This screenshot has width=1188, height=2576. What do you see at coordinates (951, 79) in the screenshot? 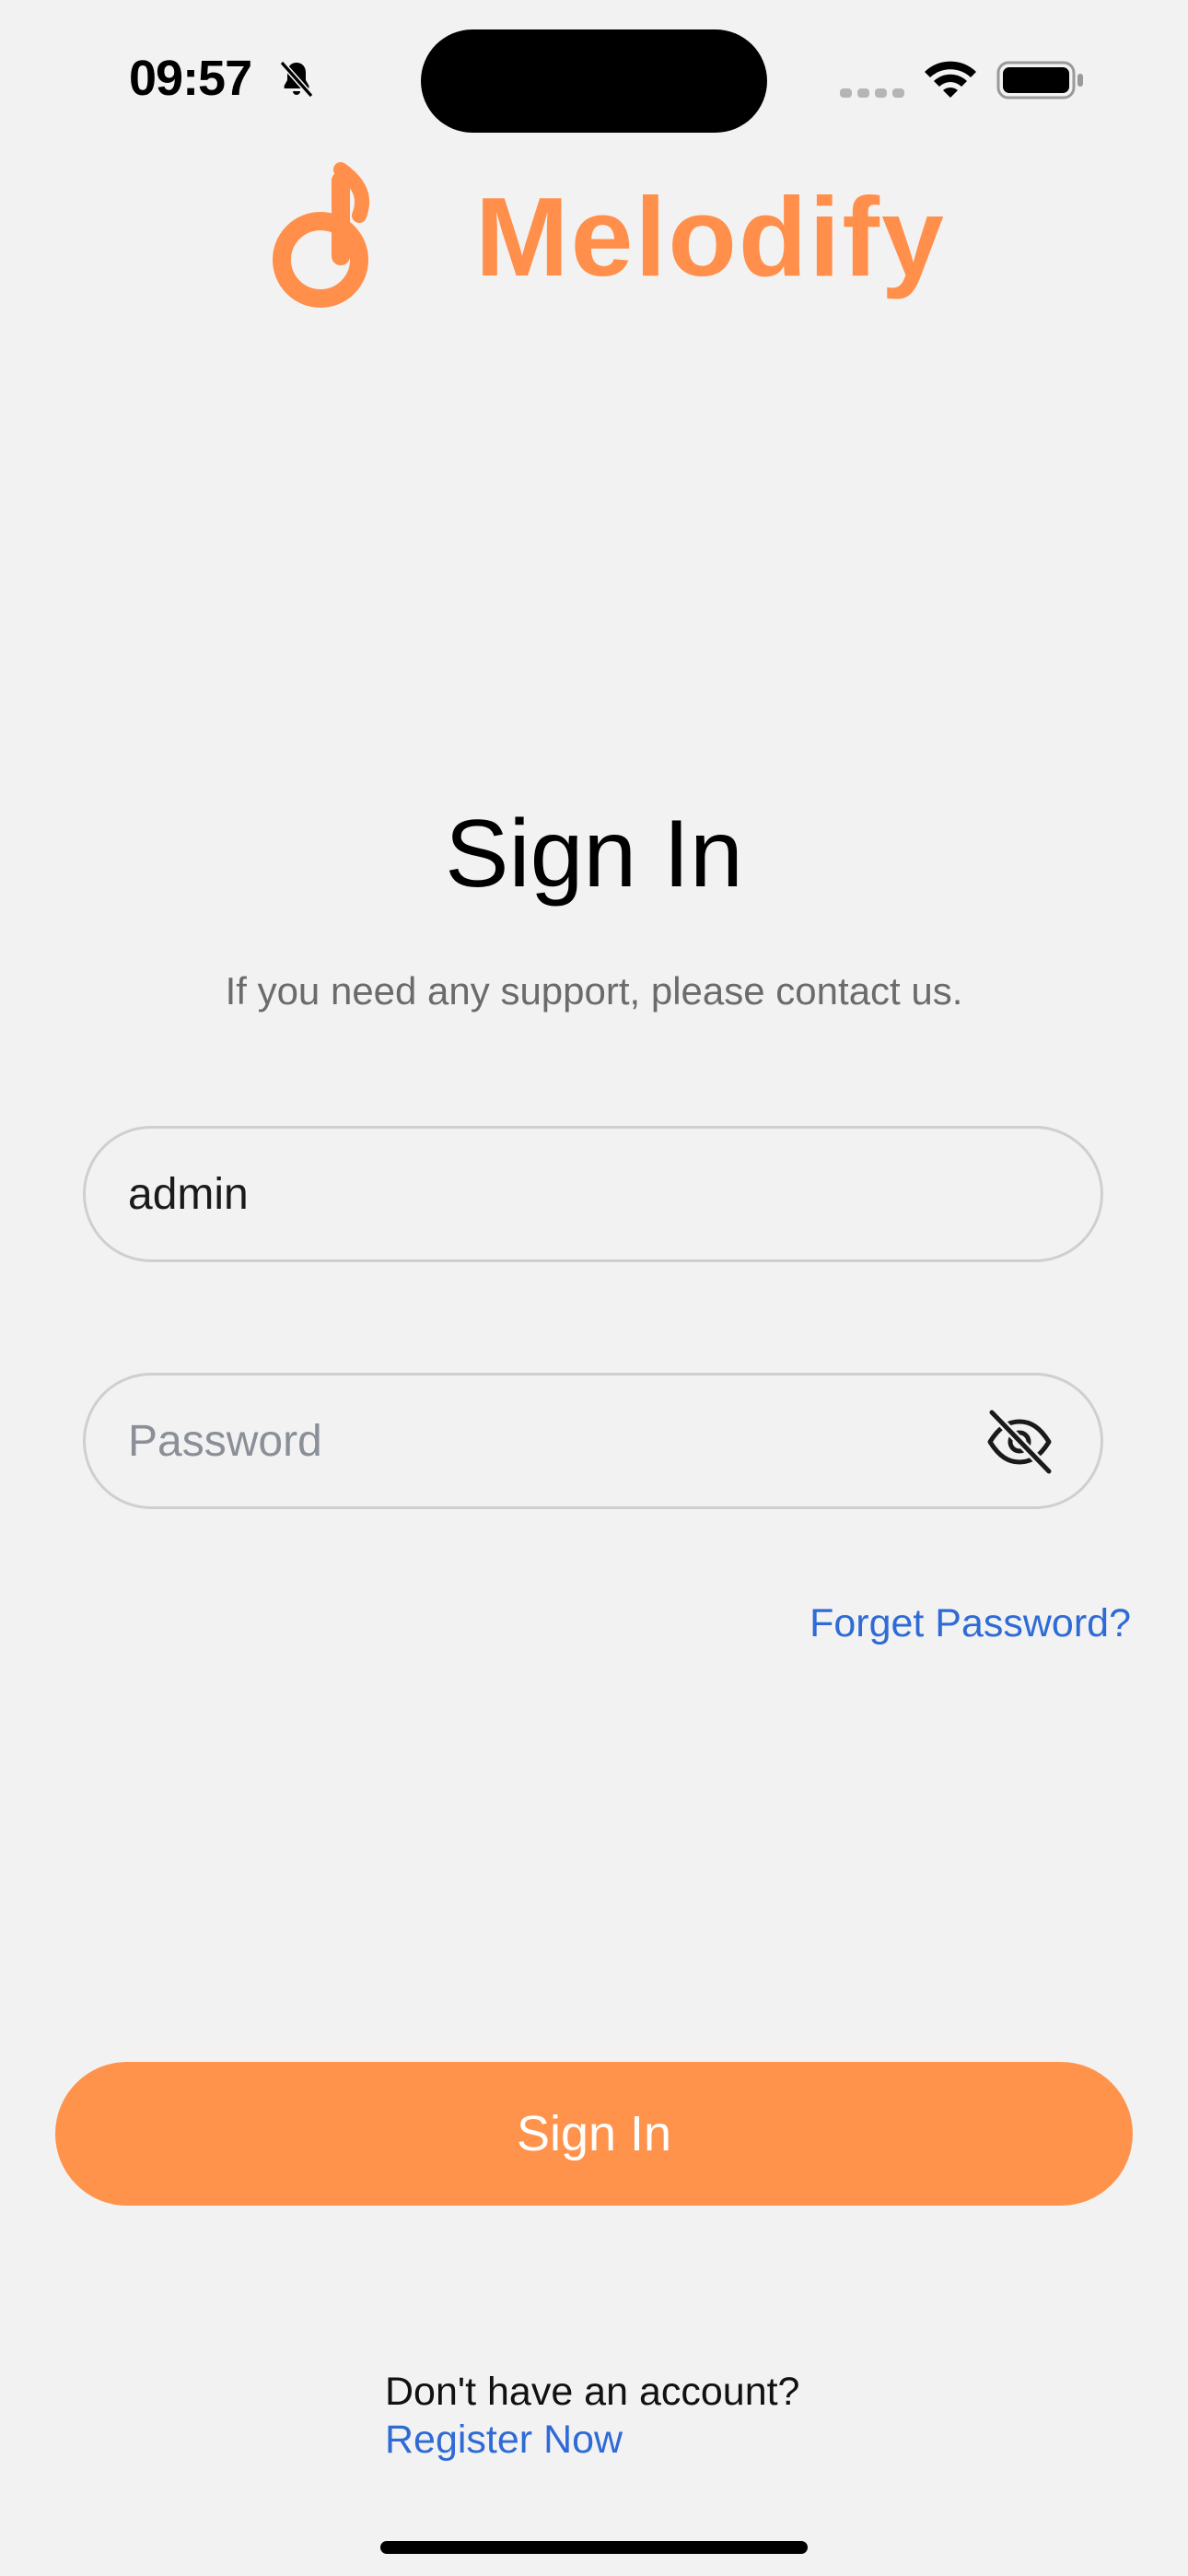
I see `wifi-icon` at bounding box center [951, 79].